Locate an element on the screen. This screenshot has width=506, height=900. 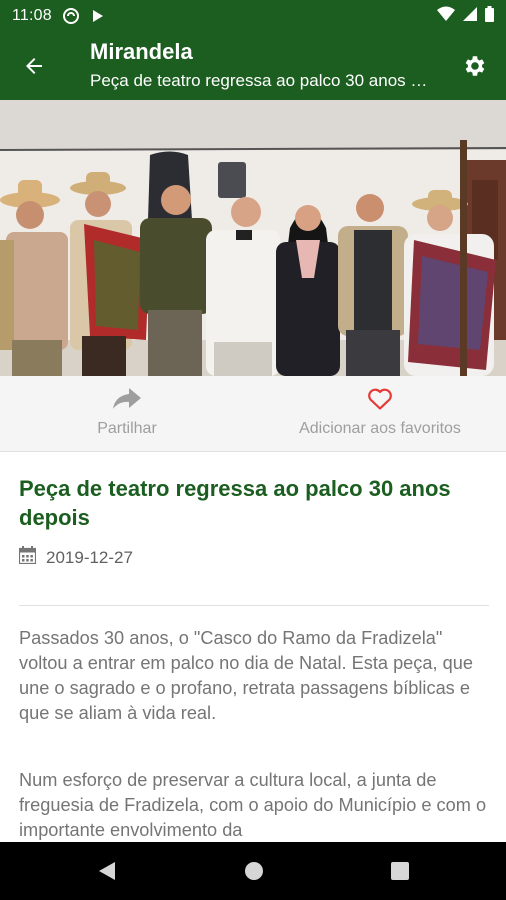
add-favorite-button: Adicionar aos favoritos is located at coordinates (380, 414).